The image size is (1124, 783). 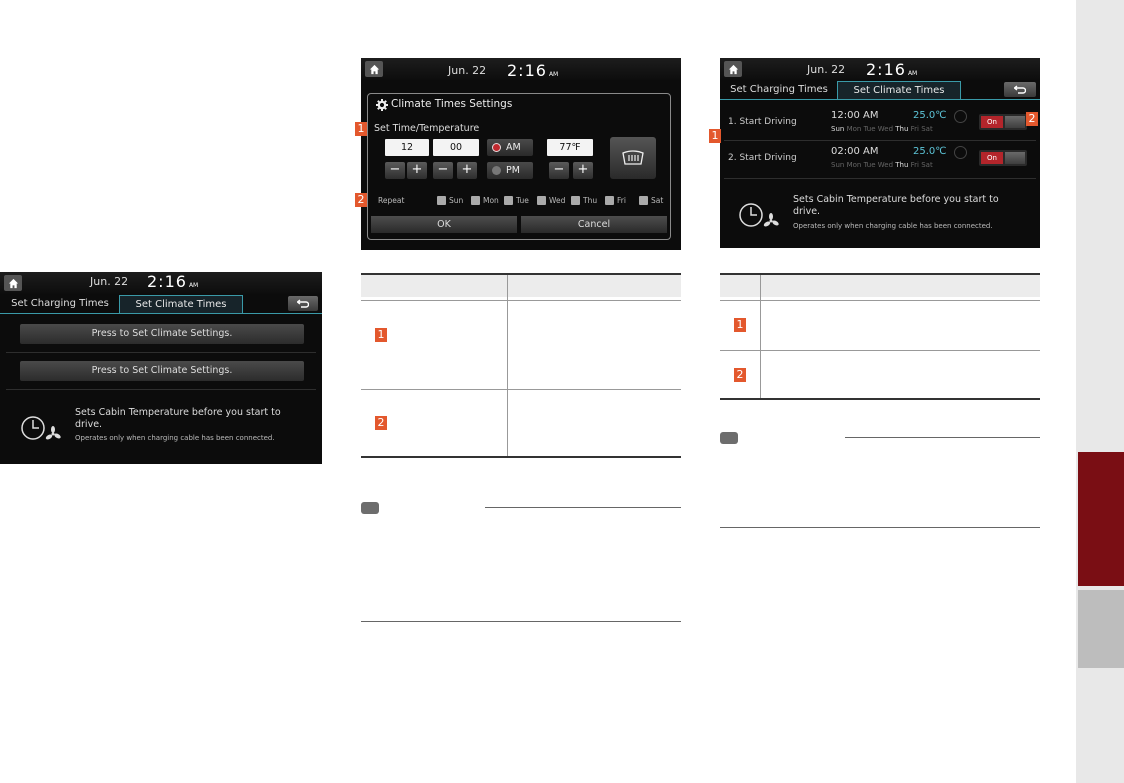 What do you see at coordinates (475, 200) in the screenshot?
I see `day-checkbox-mon` at bounding box center [475, 200].